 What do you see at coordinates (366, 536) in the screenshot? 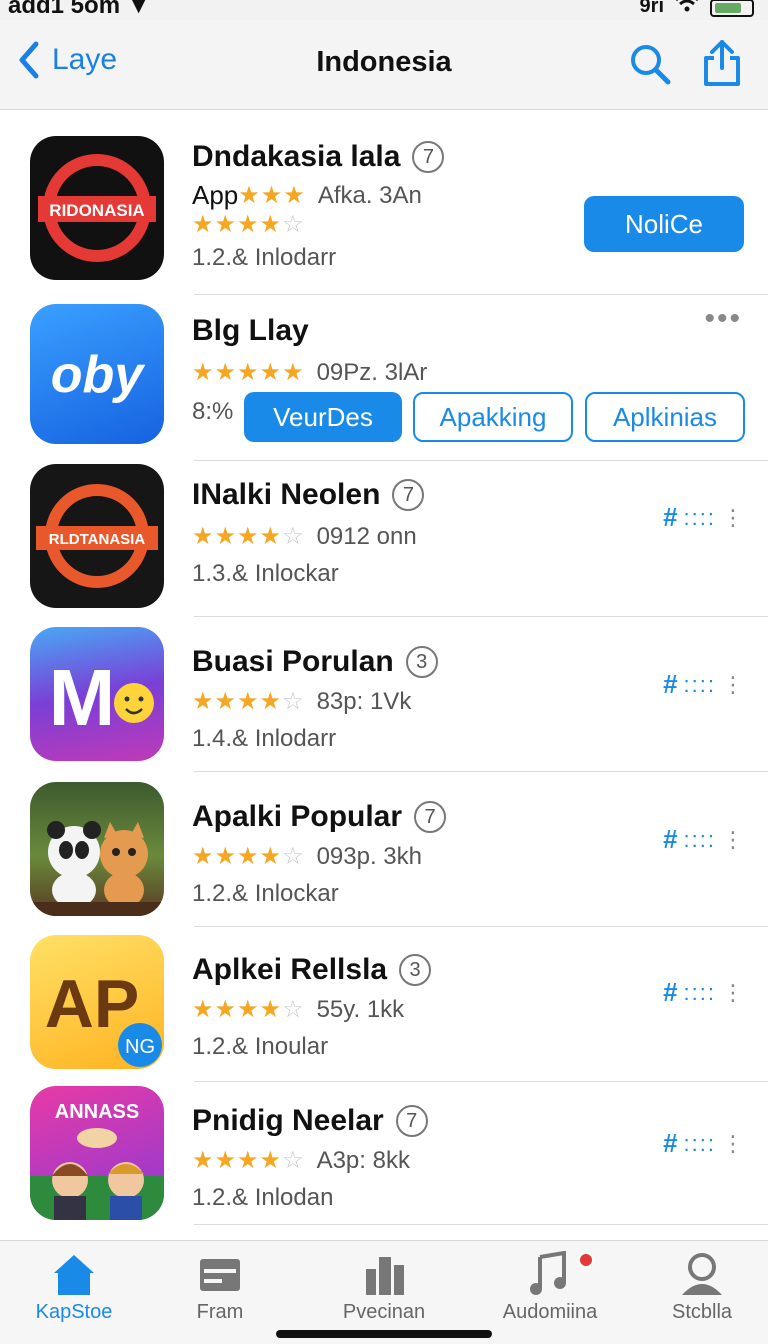
I see `app-meta-text: 0912 onn` at bounding box center [366, 536].